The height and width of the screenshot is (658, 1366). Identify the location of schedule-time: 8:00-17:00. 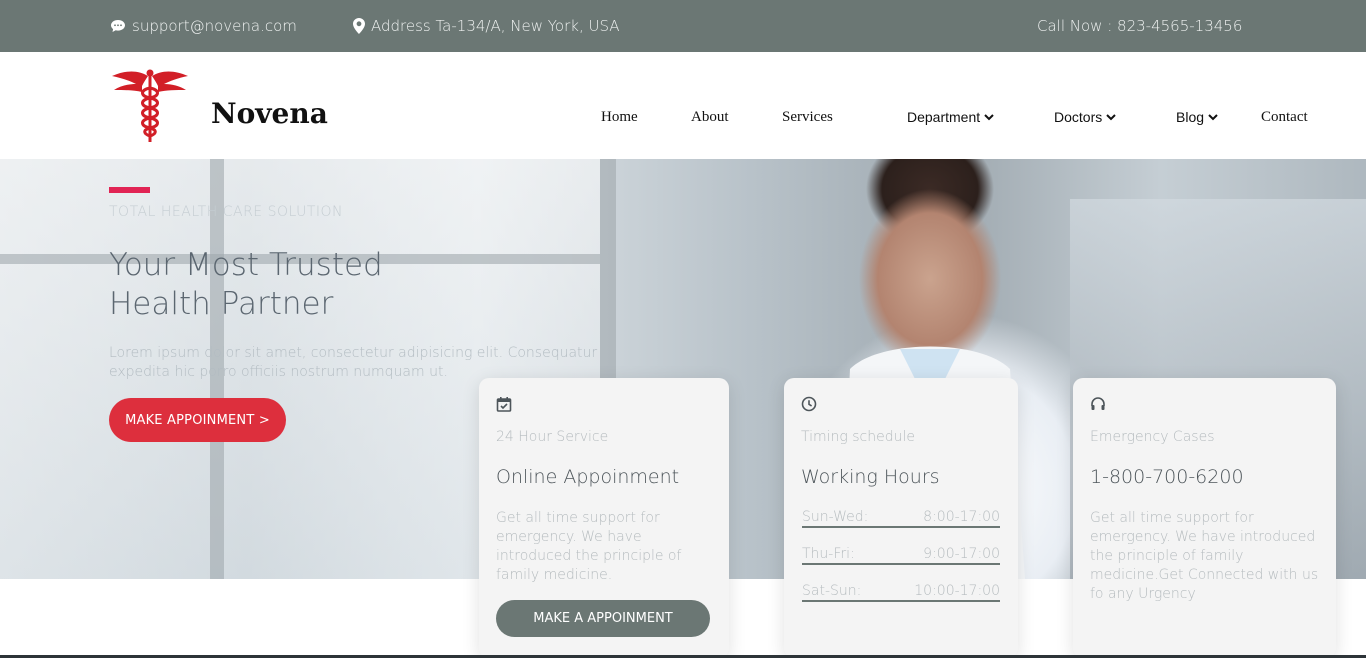
(961, 517).